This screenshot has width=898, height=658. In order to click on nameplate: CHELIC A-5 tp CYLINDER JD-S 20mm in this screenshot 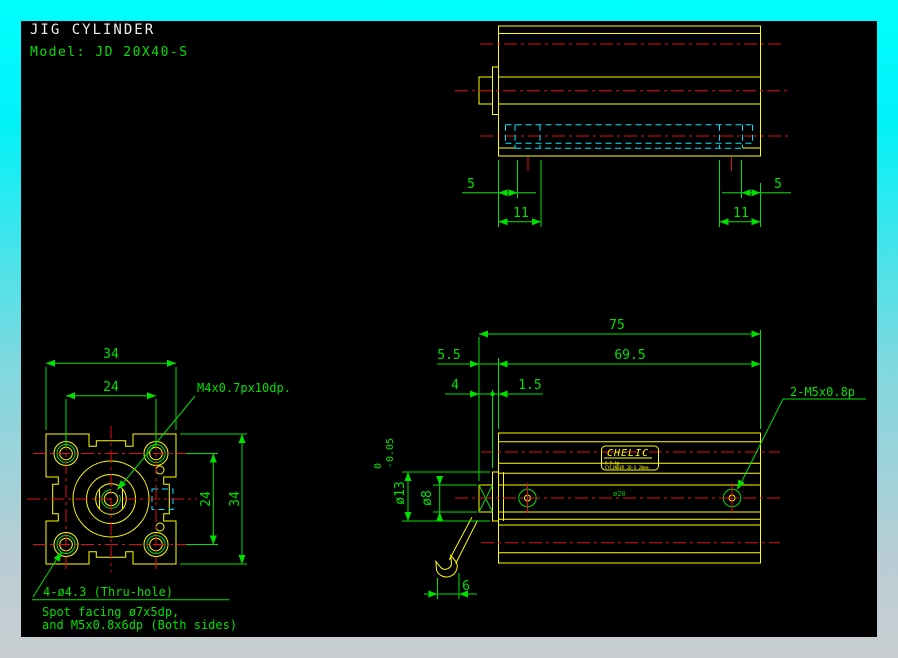, I will do `click(630, 458)`.